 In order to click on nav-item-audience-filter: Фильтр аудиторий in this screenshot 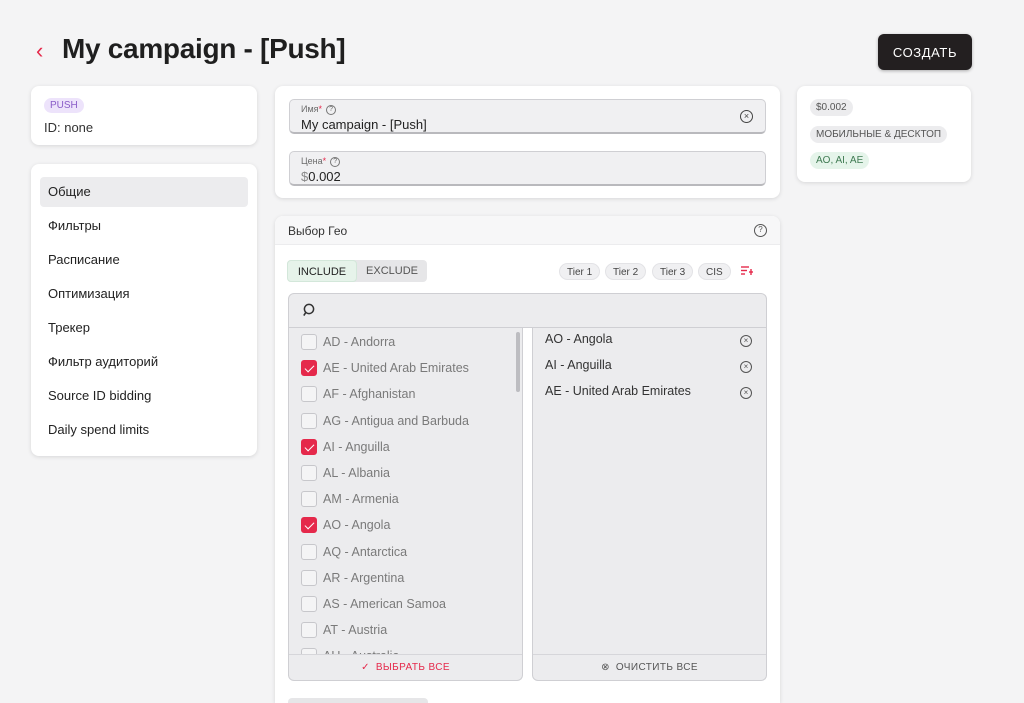, I will do `click(144, 362)`.